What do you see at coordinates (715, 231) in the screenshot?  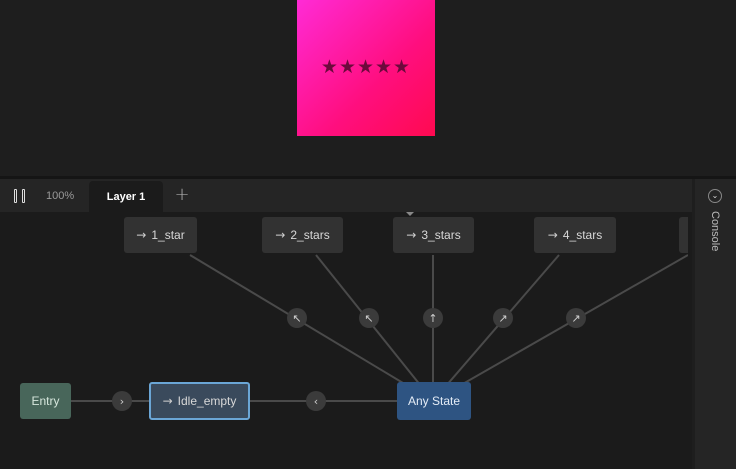 I see `console-label: Console` at bounding box center [715, 231].